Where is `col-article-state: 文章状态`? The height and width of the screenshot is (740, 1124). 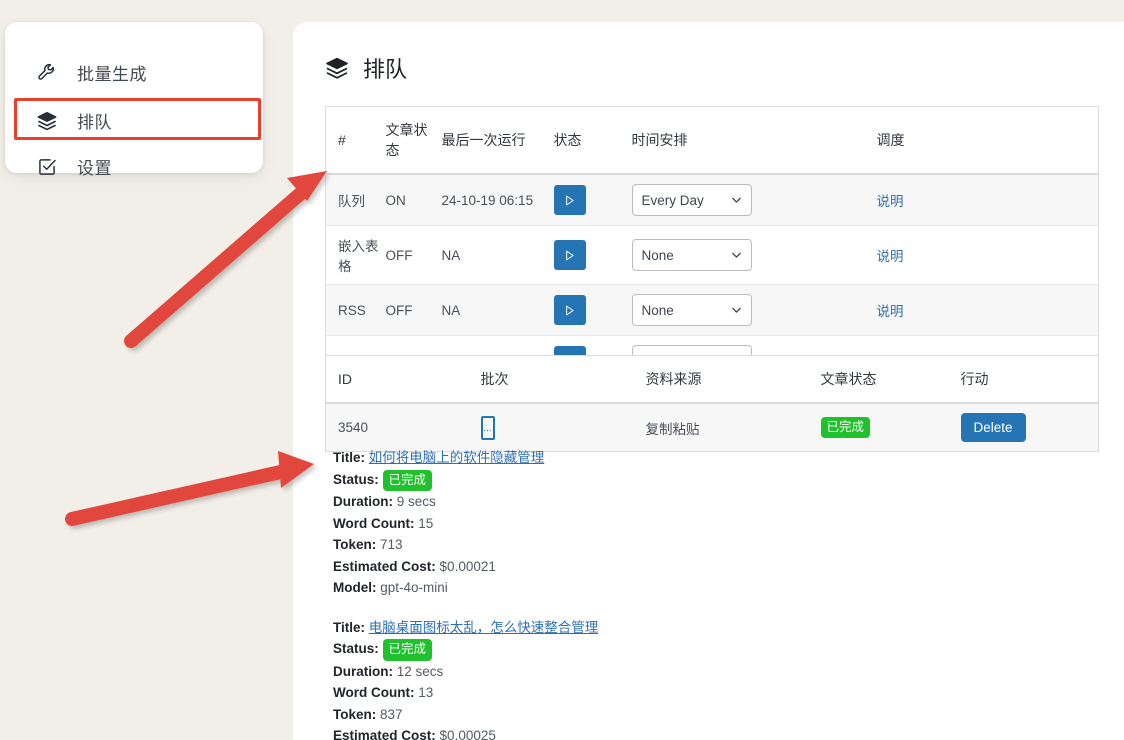
col-article-state: 文章状态 is located at coordinates (413, 140).